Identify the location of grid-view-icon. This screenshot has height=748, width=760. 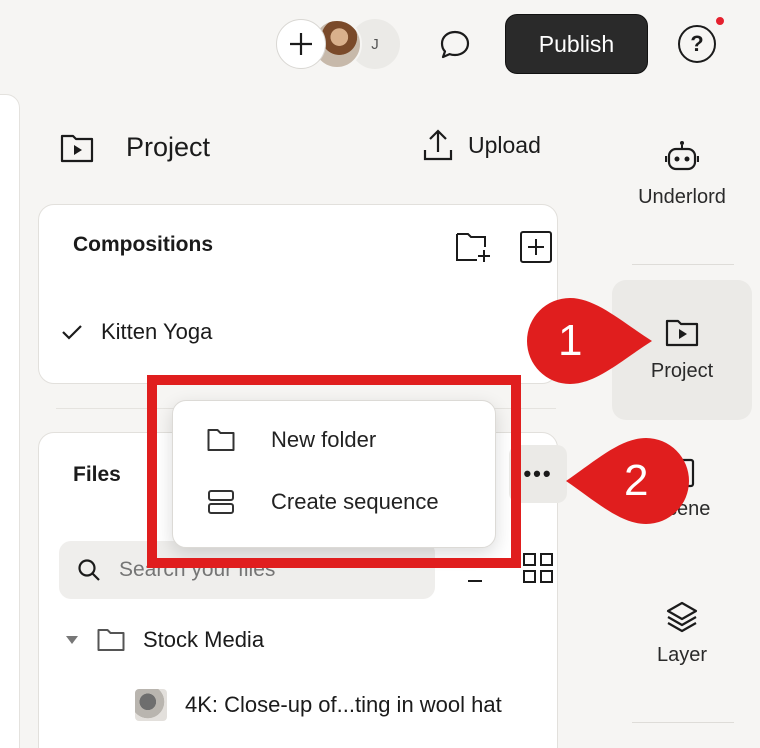
(538, 568).